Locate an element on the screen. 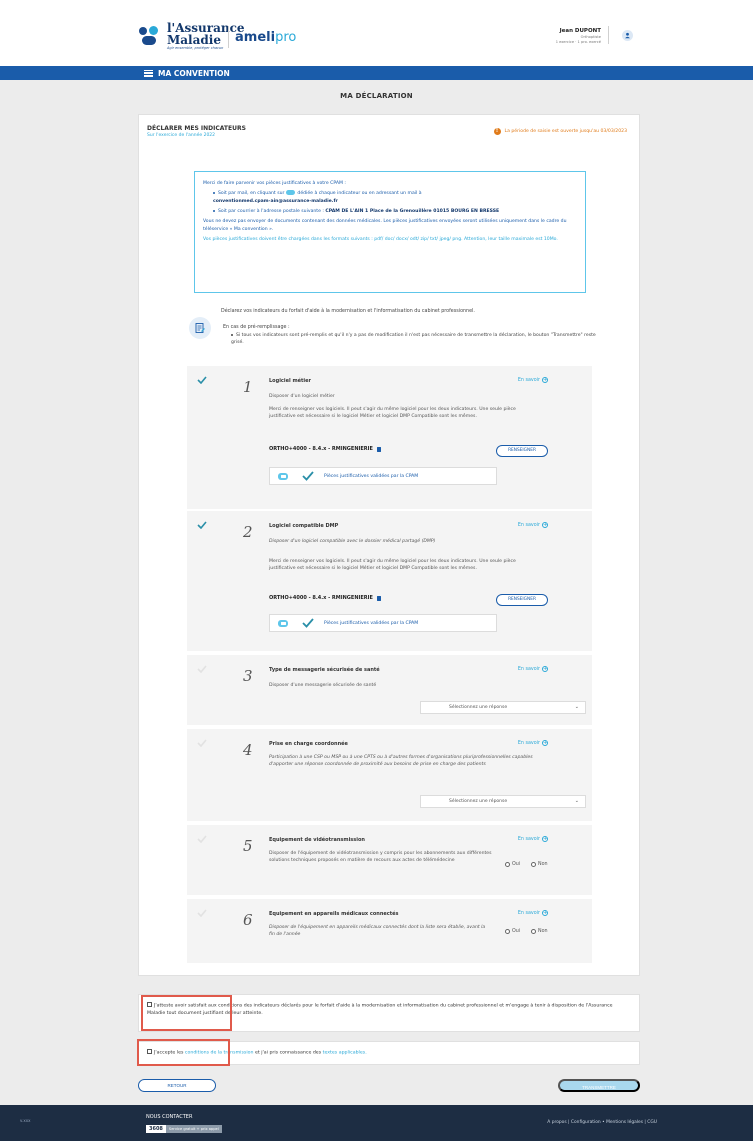 Image resolution: width=753 pixels, height=1141 pixels. software-name: ORTHO+4000 - 8.4.x - RMINGENIERIE is located at coordinates (325, 449).